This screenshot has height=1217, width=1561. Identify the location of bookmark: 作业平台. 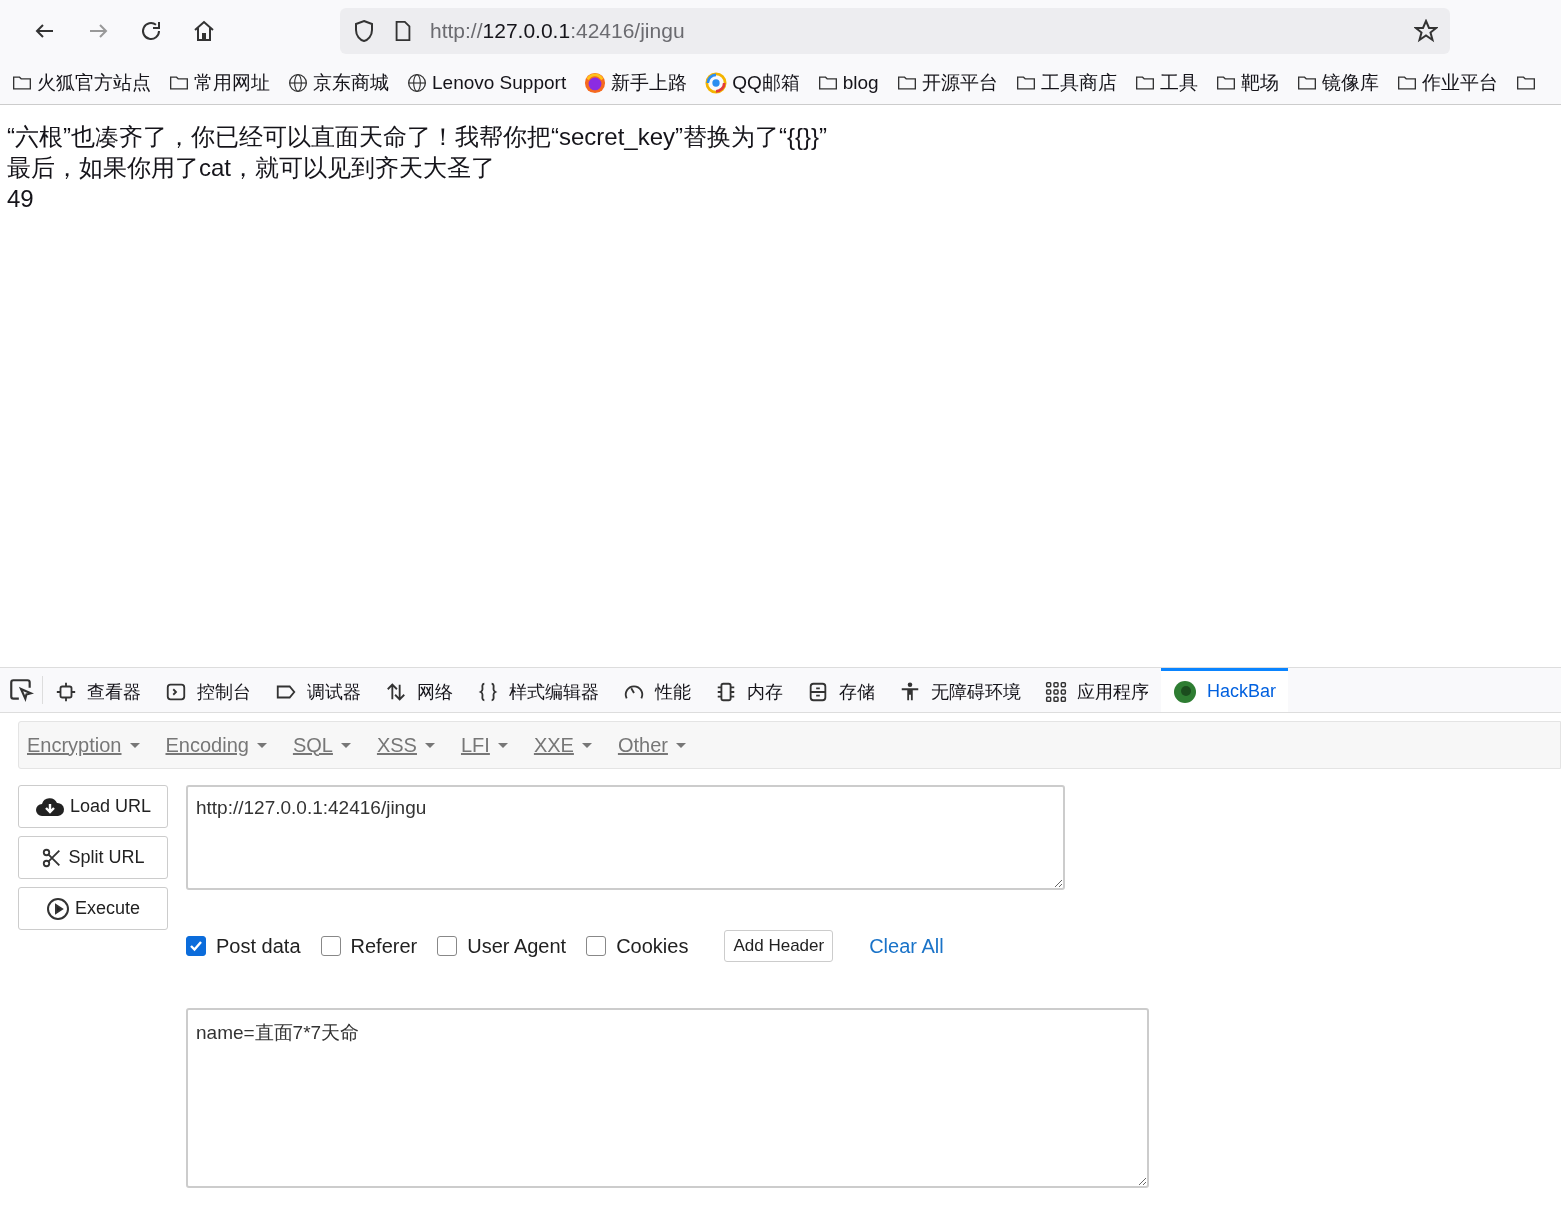
(1447, 83).